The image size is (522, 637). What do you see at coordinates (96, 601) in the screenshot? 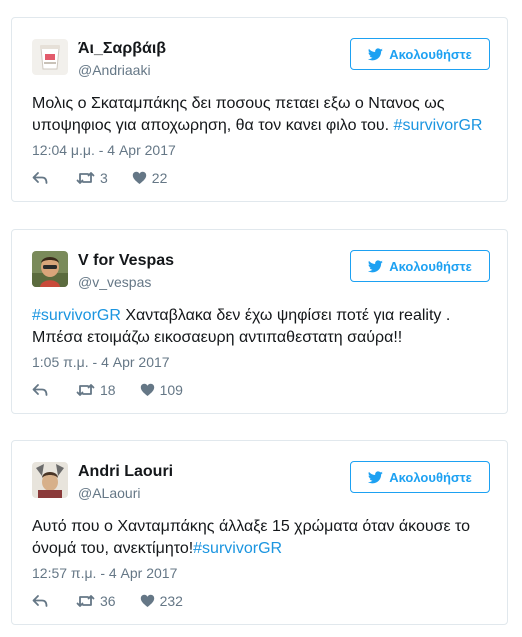
I see `retweet-button: 36` at bounding box center [96, 601].